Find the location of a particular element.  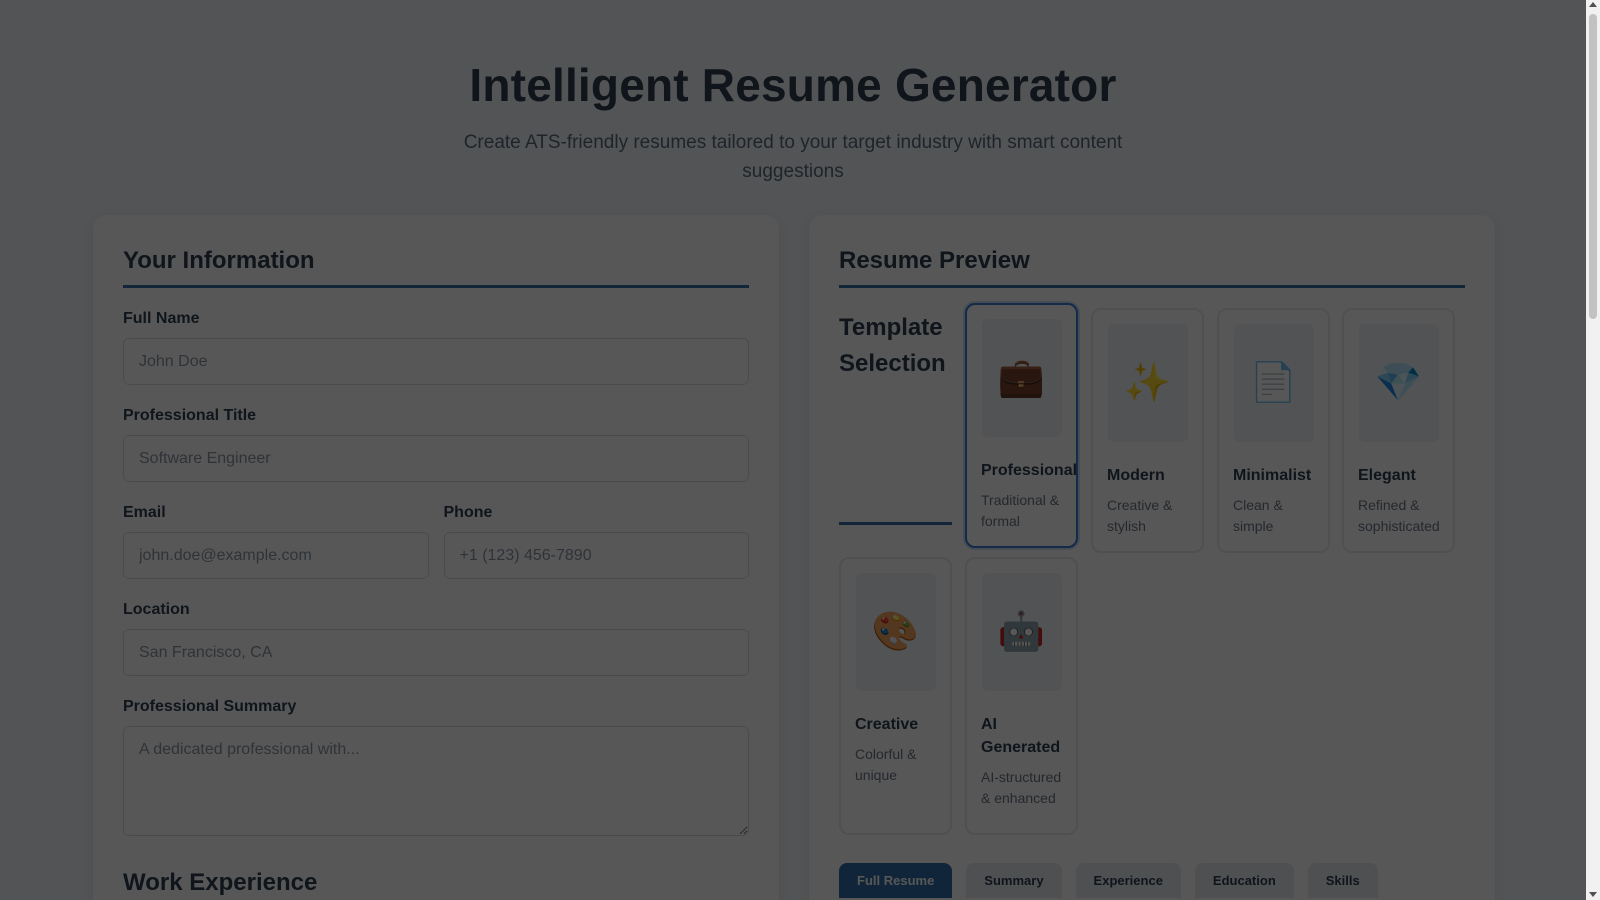

phone-label: Phone is located at coordinates (468, 512).